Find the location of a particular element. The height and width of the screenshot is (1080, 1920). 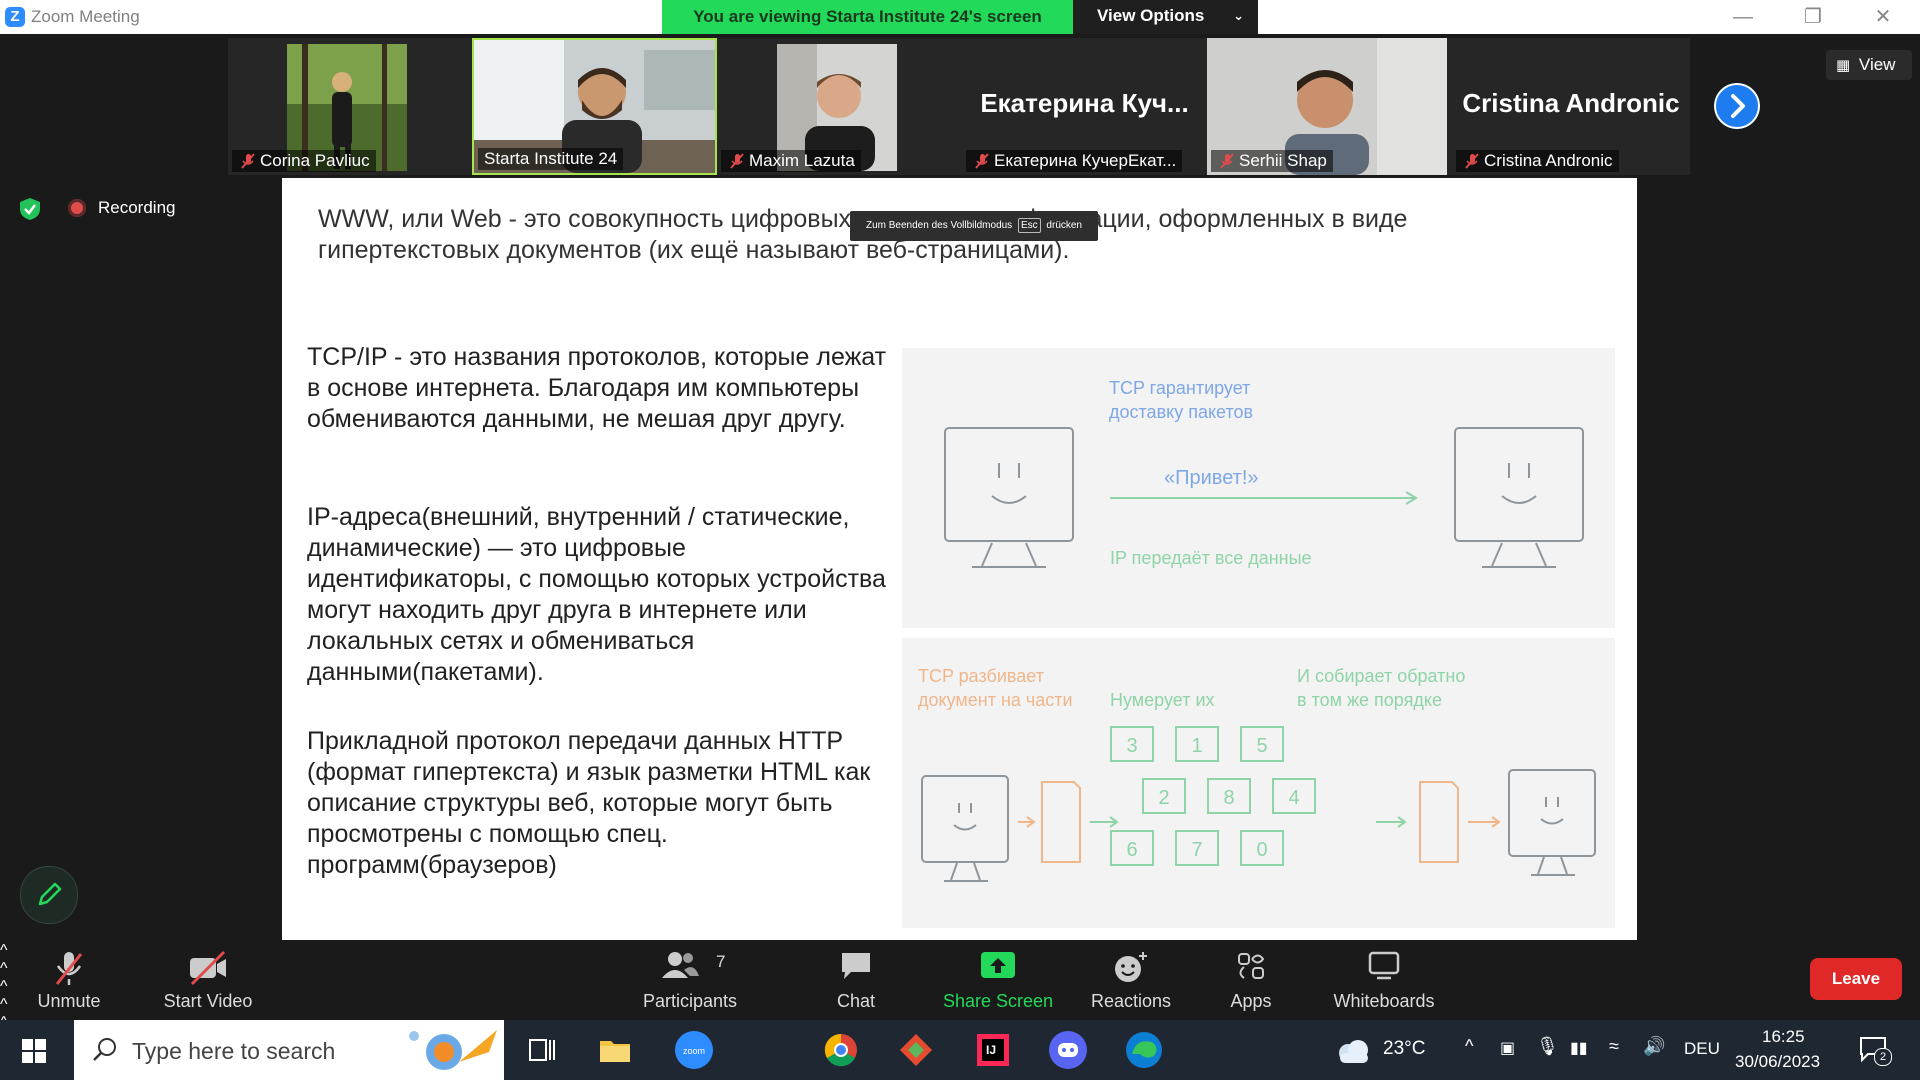

intellij-icon: IJ is located at coordinates (993, 1050).